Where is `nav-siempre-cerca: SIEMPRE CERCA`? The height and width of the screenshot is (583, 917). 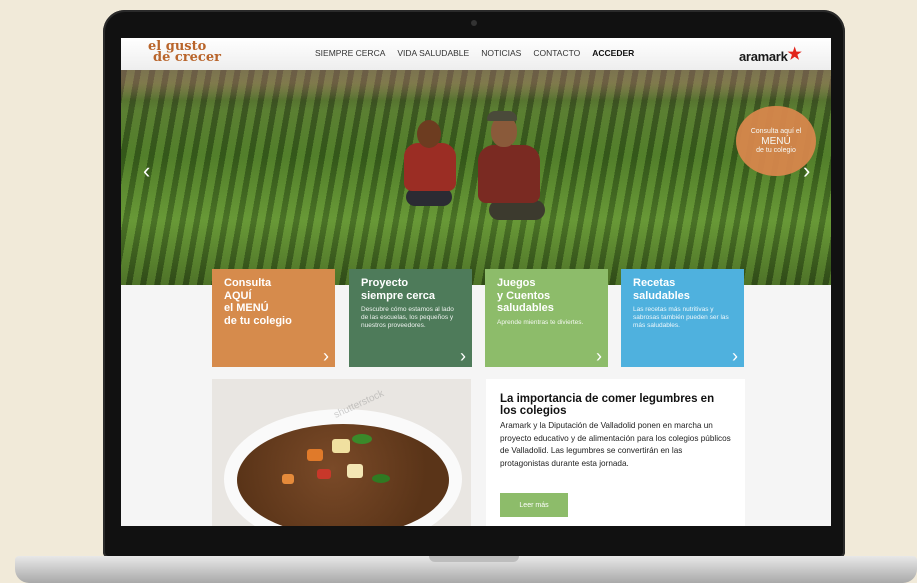 nav-siempre-cerca: SIEMPRE CERCA is located at coordinates (350, 53).